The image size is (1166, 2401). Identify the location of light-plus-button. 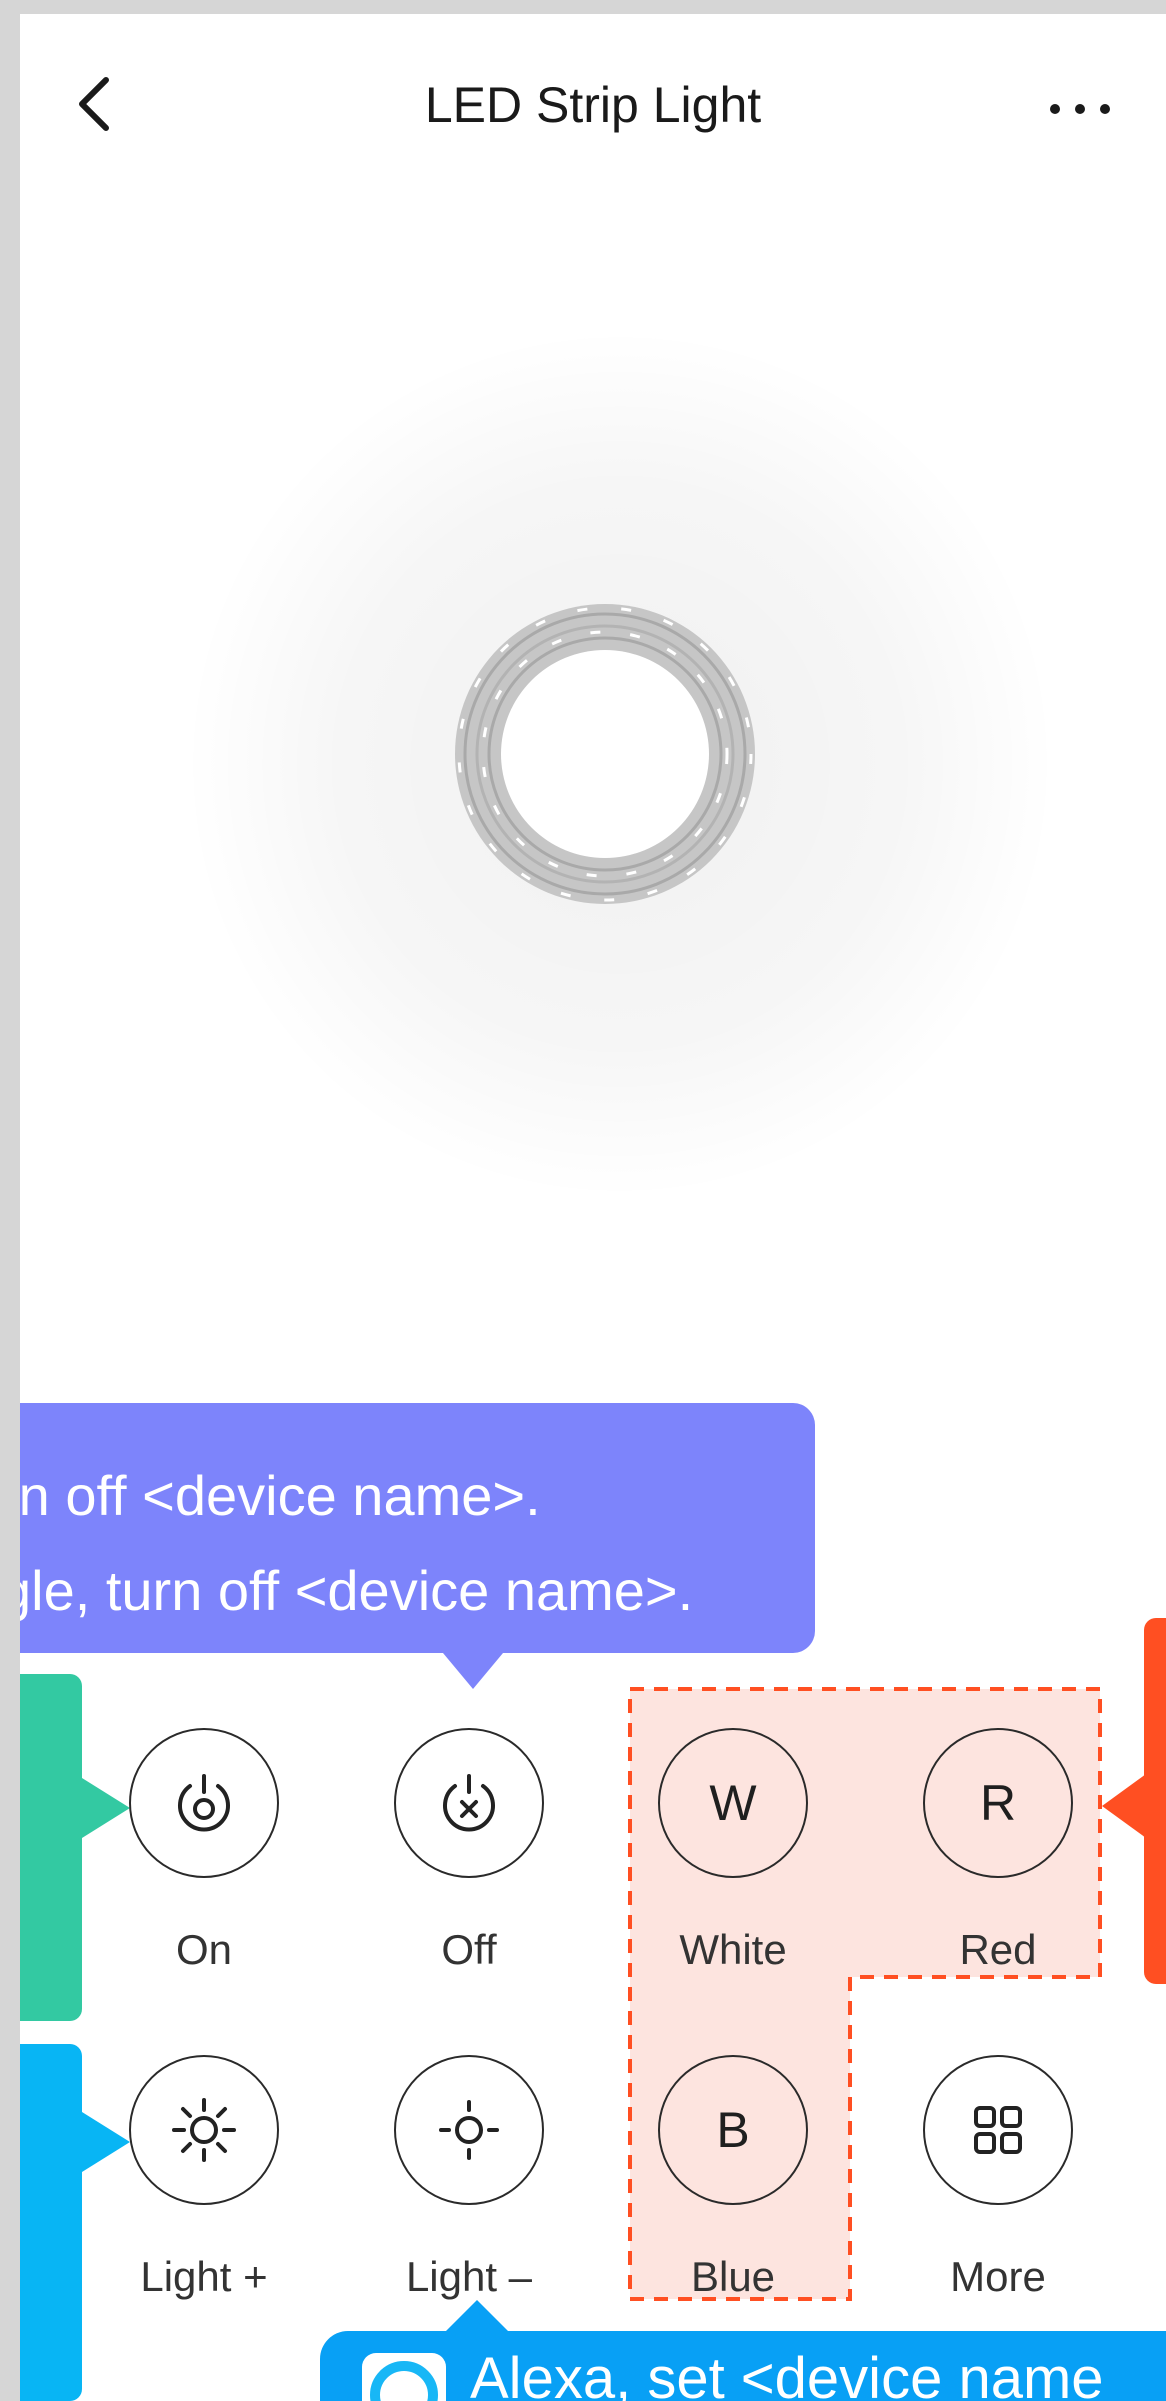
(204, 2130).